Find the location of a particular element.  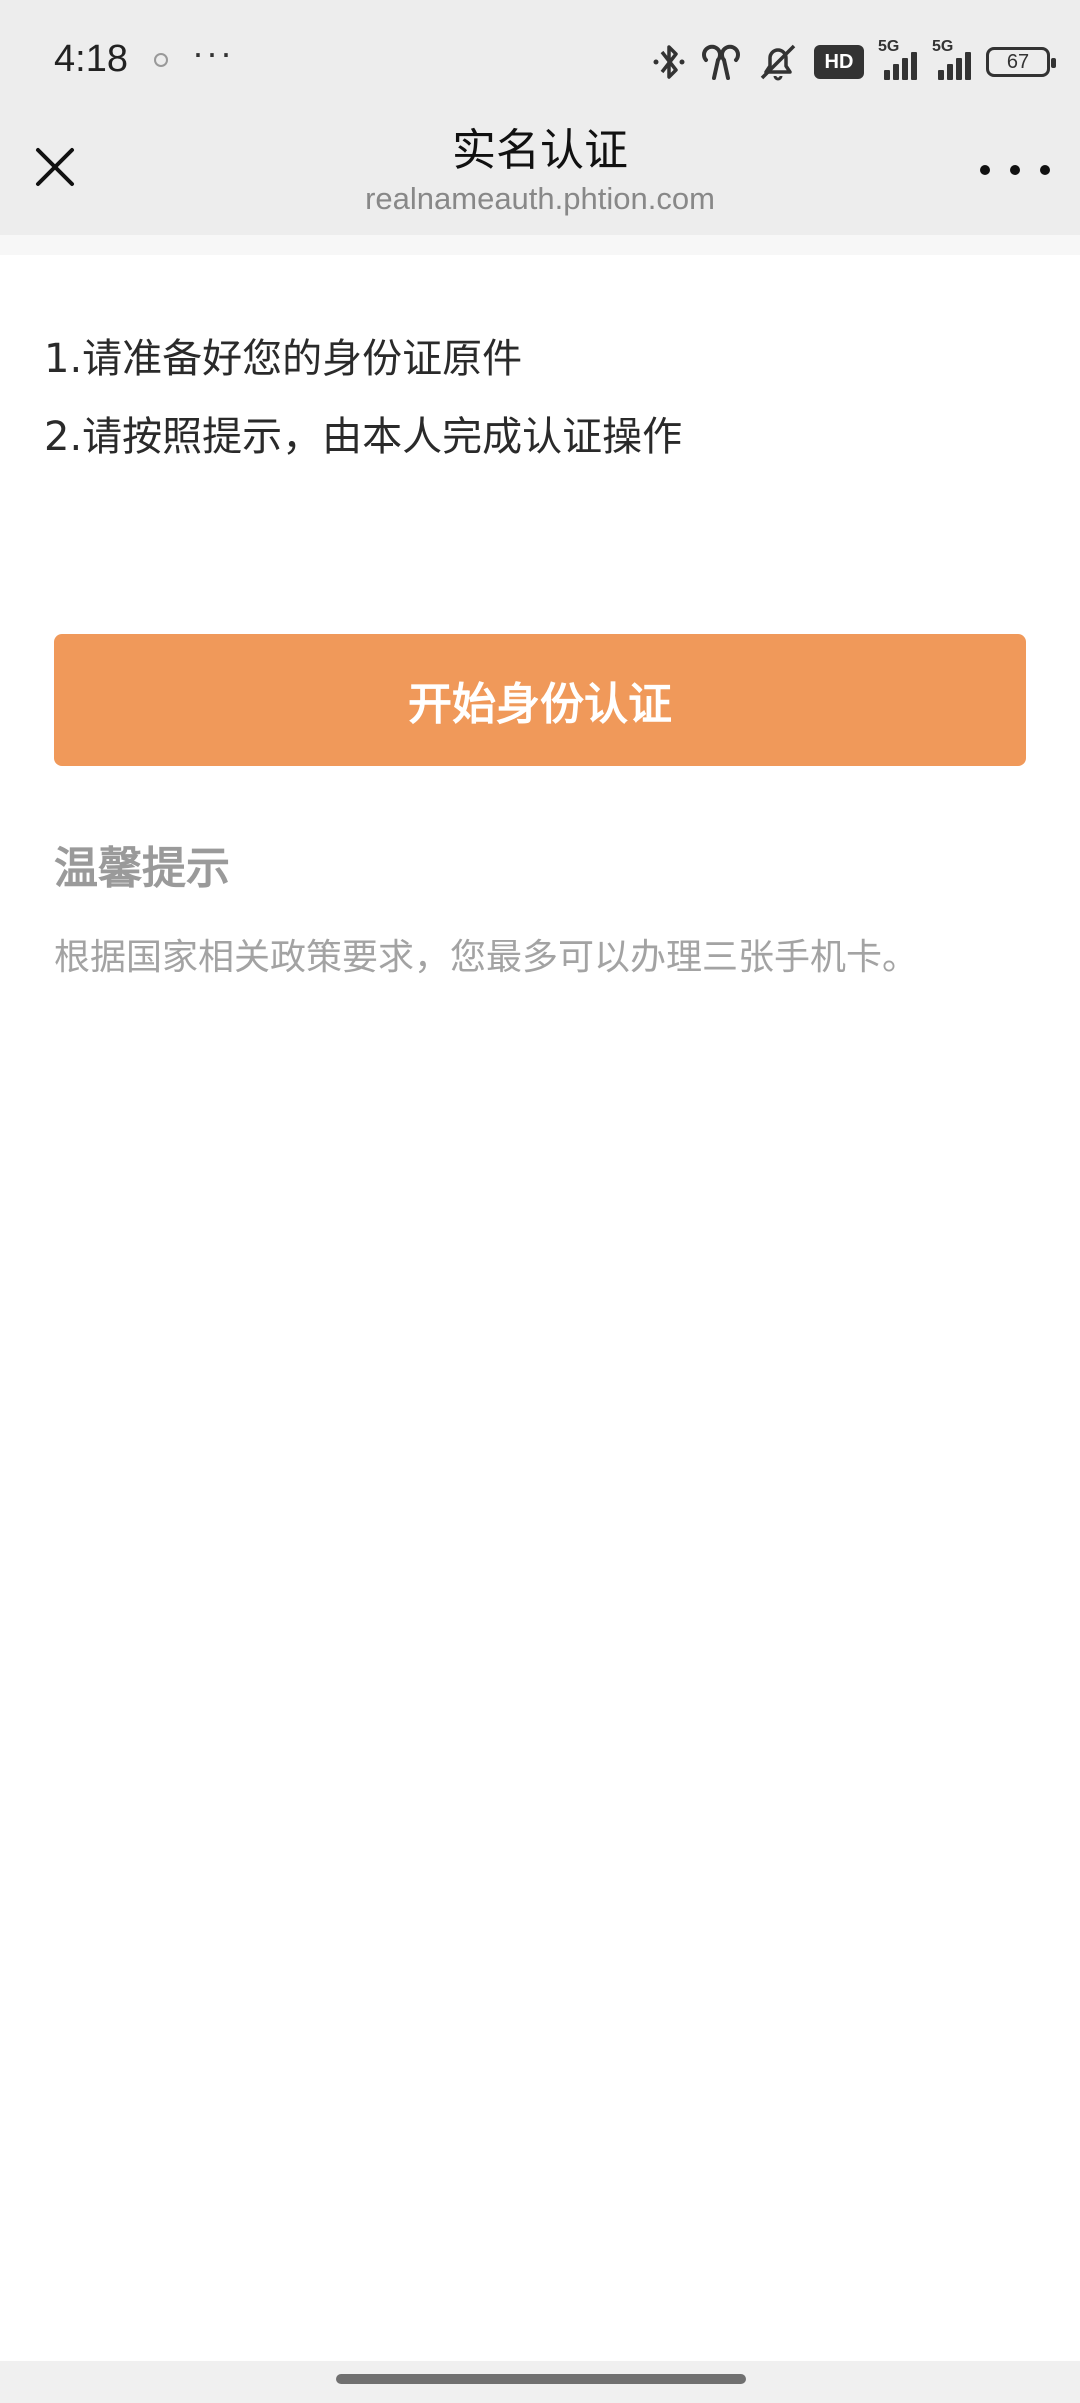

start-verification-button: 开始身份认证 is located at coordinates (540, 700).